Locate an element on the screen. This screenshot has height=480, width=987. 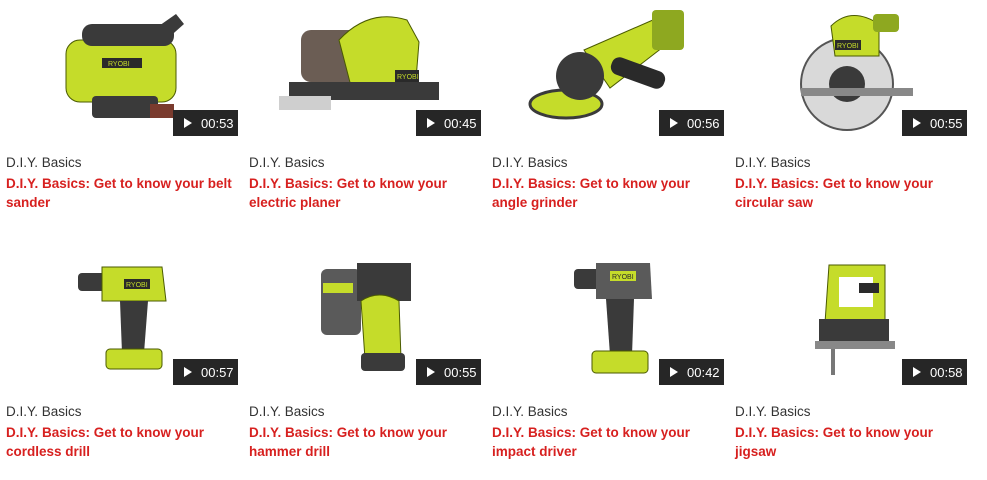
duration-badge: 00:45 is located at coordinates (448, 123).